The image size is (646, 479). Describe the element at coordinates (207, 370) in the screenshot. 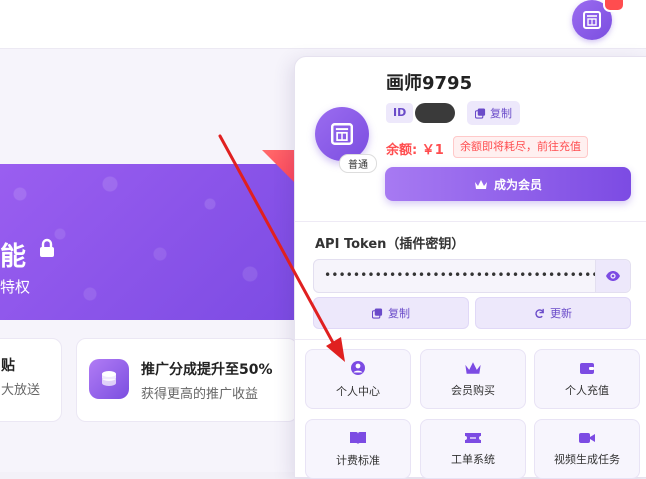

I see `feature-card-title: 推广分成提升至50%` at that location.